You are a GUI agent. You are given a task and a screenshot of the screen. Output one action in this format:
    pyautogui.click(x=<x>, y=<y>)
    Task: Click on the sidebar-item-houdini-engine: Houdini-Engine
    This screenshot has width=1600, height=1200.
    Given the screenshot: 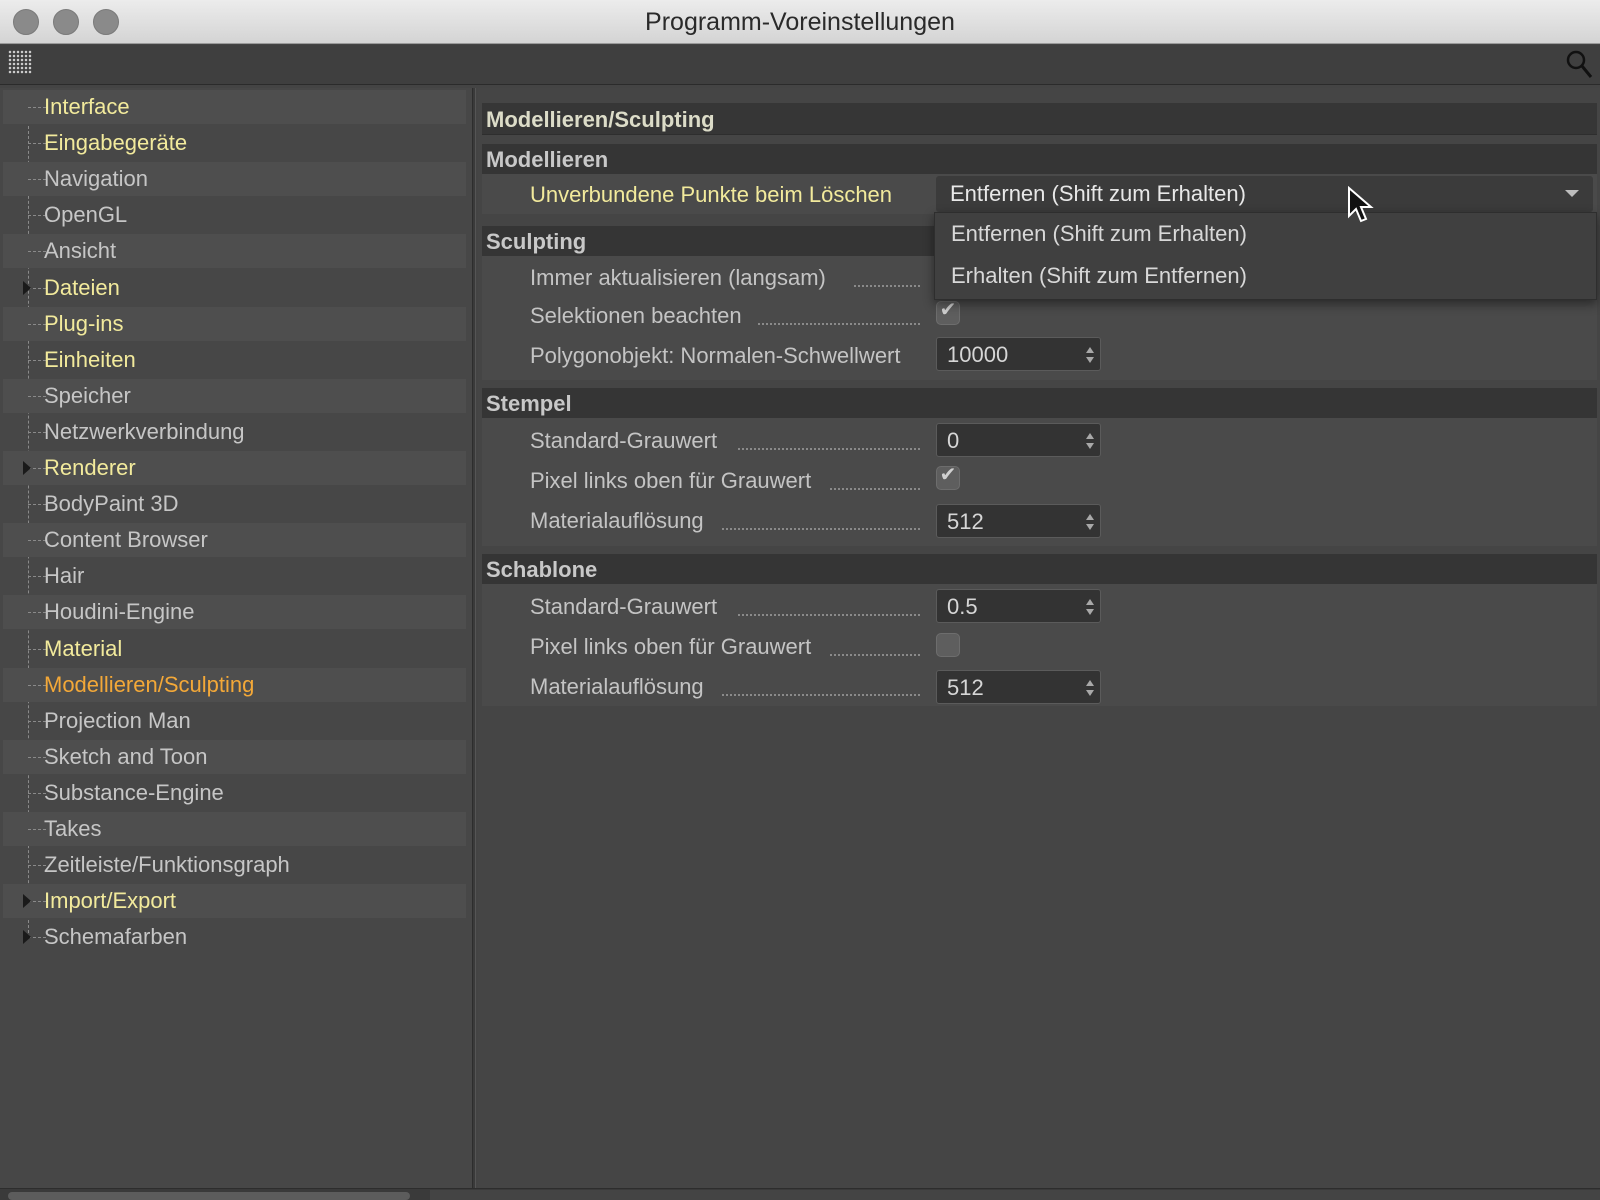 What is the action you would take?
    pyautogui.click(x=234, y=612)
    